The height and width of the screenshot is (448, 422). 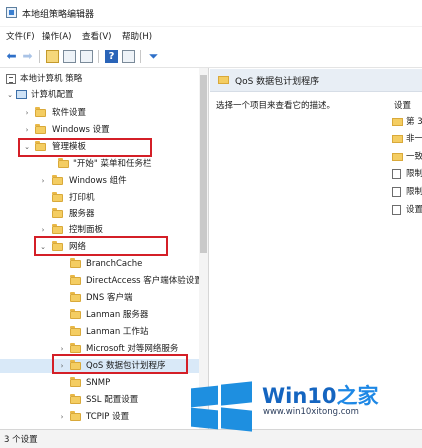 What do you see at coordinates (21, 440) in the screenshot?
I see `status-text: 3 个设置` at bounding box center [21, 440].